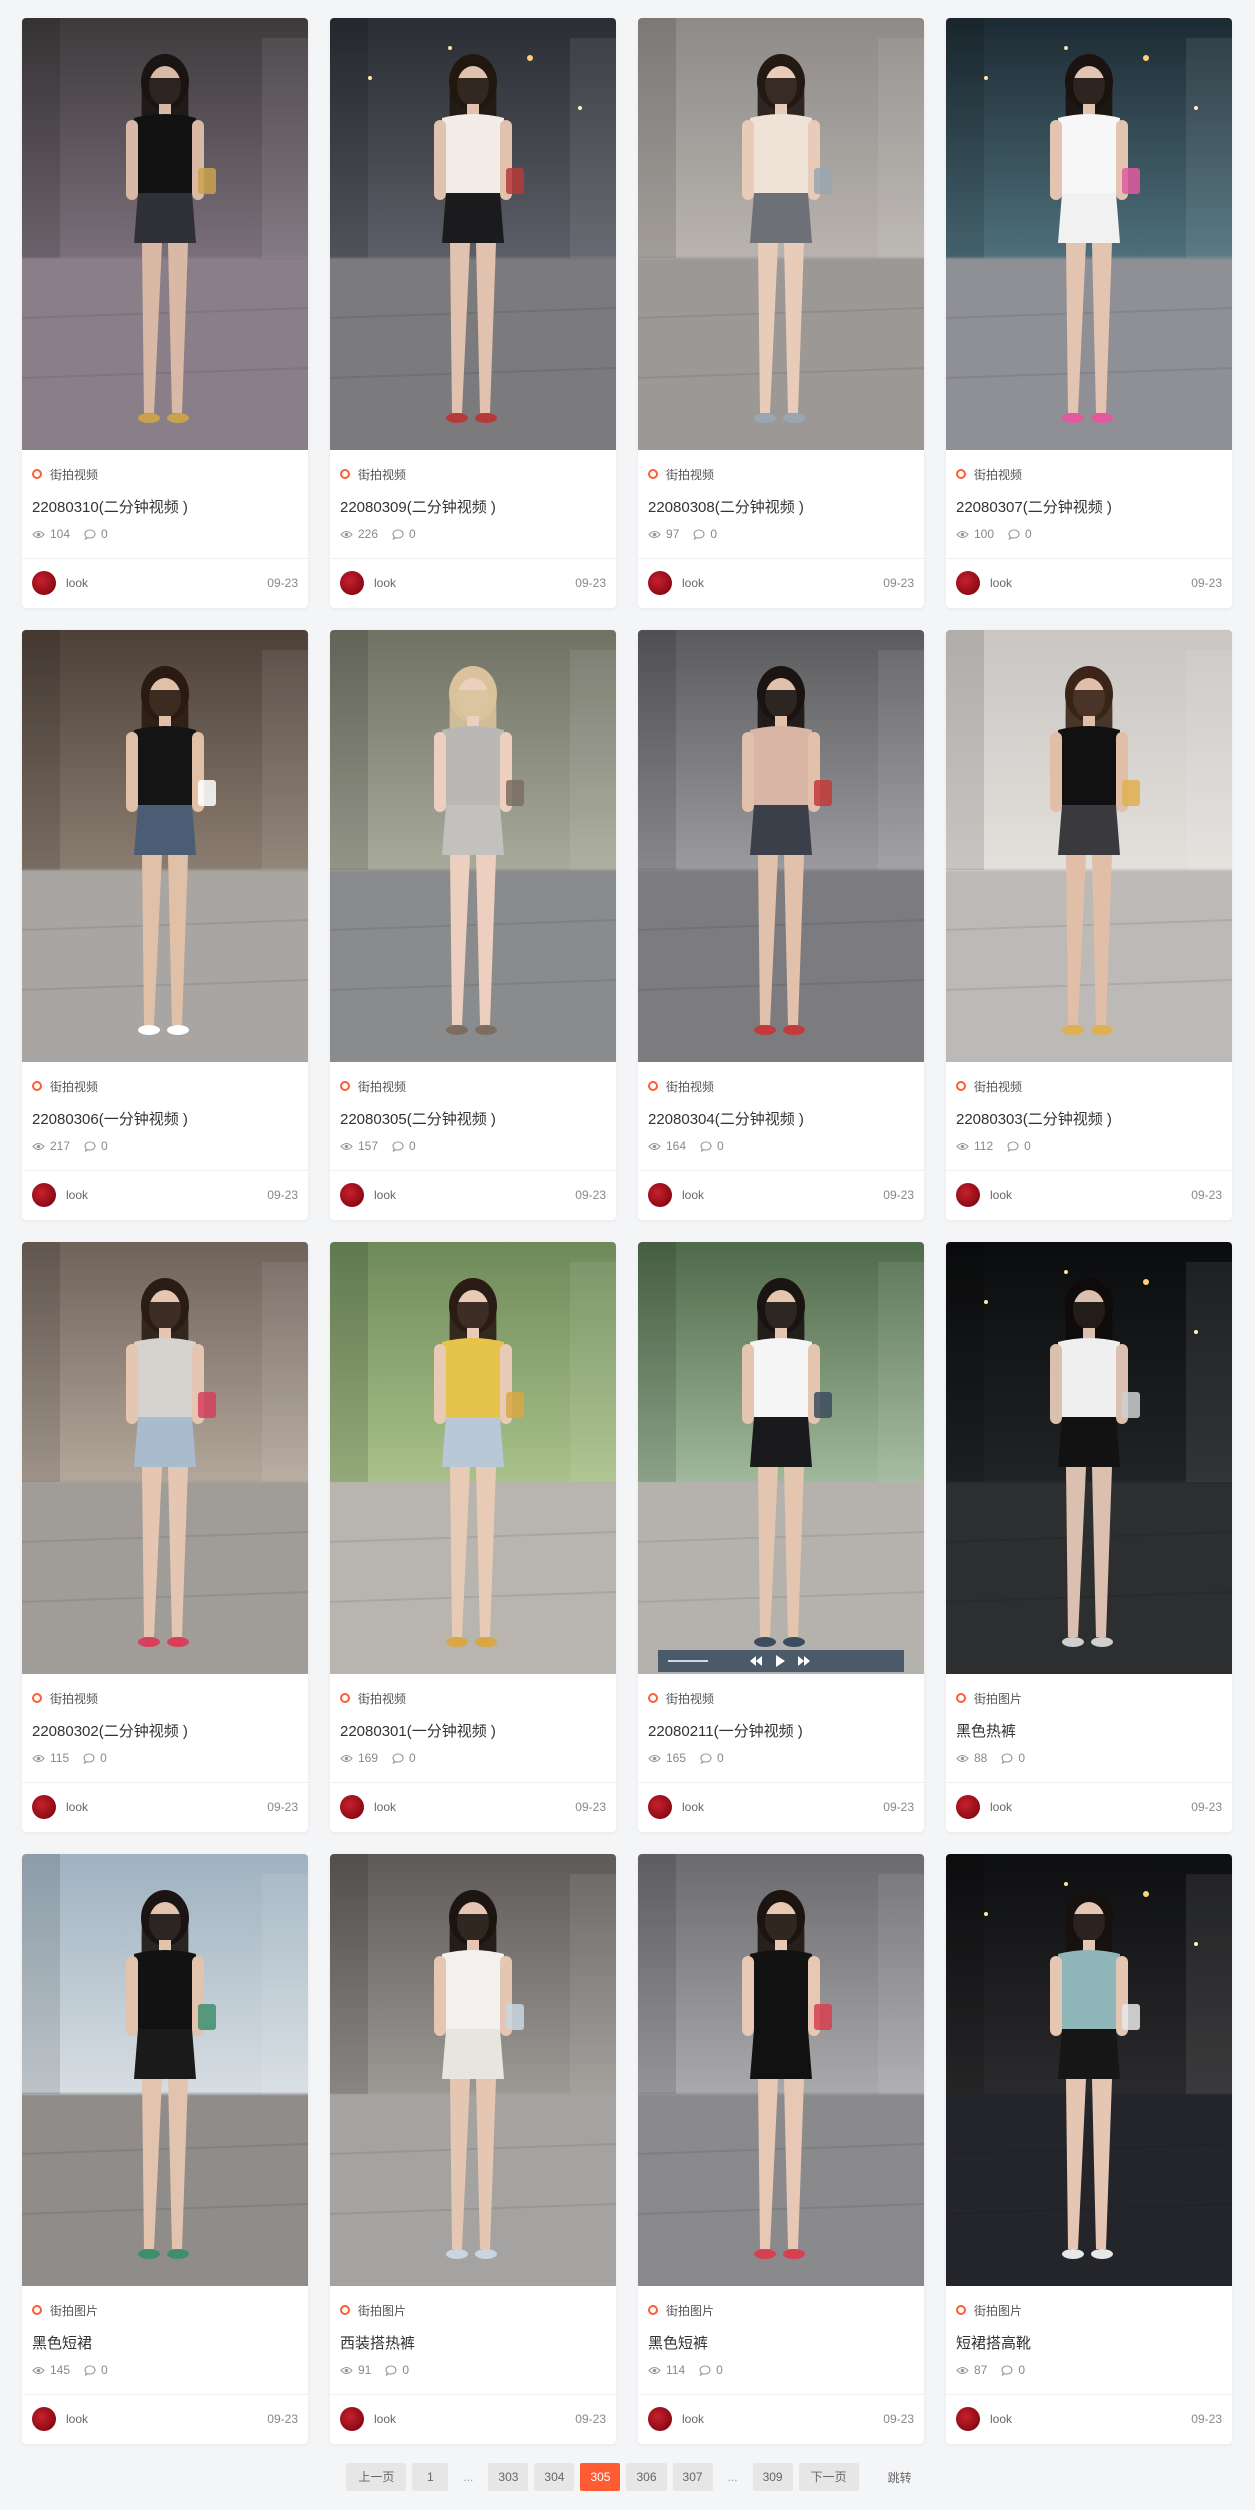  Describe the element at coordinates (508, 2477) in the screenshot. I see `page-button-303: 303` at that location.